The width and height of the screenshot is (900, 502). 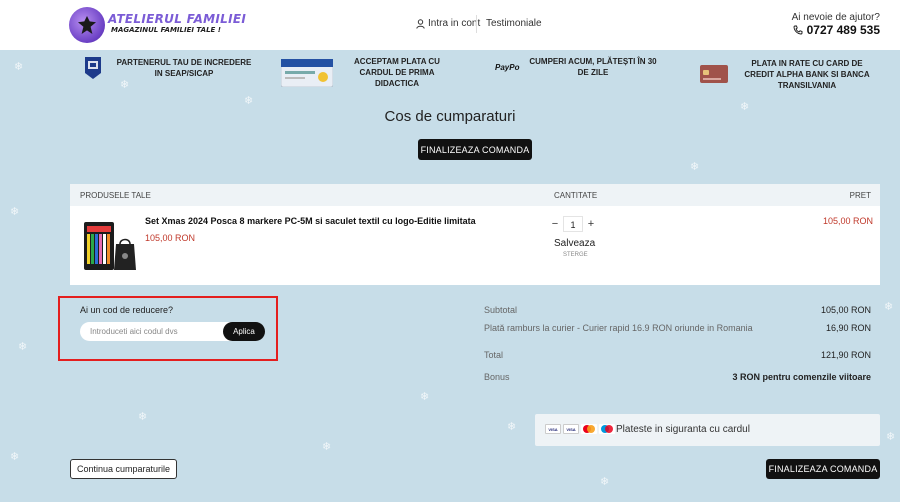 I want to click on logo-subtitle: MAGAZINUL FAMILIEI TALE !, so click(x=166, y=30).